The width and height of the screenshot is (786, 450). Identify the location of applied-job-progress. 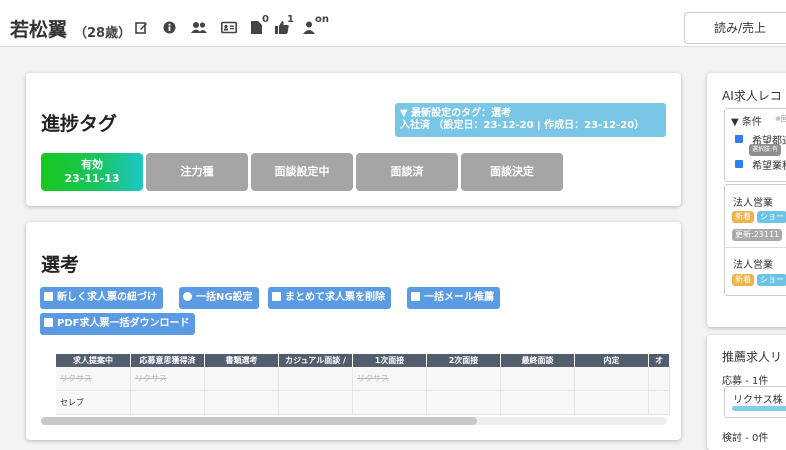
(759, 408).